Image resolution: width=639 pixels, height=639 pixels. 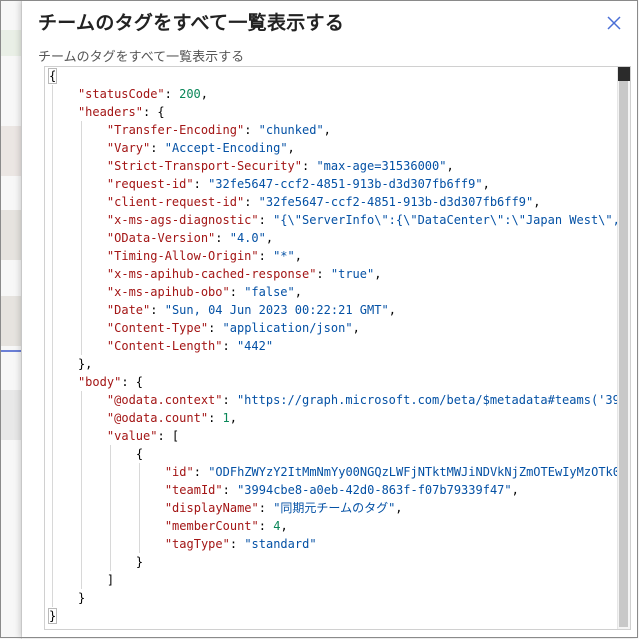 I want to click on code-token: "Content-Length", so click(x=164, y=346).